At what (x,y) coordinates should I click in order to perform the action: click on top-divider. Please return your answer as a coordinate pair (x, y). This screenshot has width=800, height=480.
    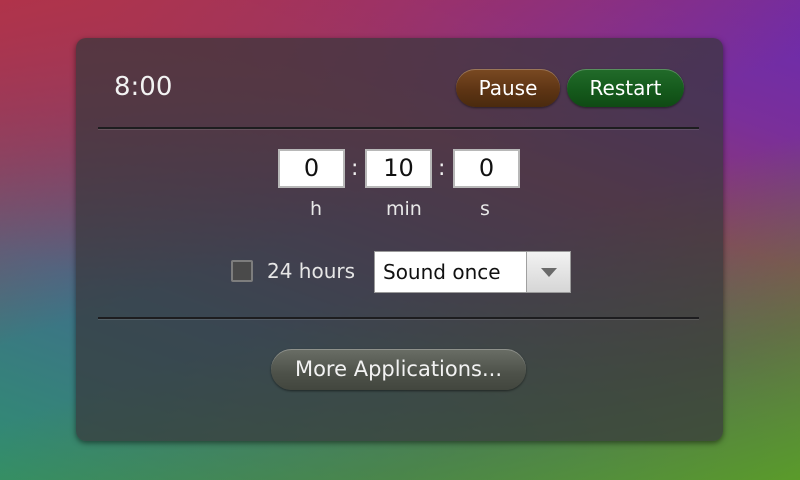
    Looking at the image, I should click on (398, 128).